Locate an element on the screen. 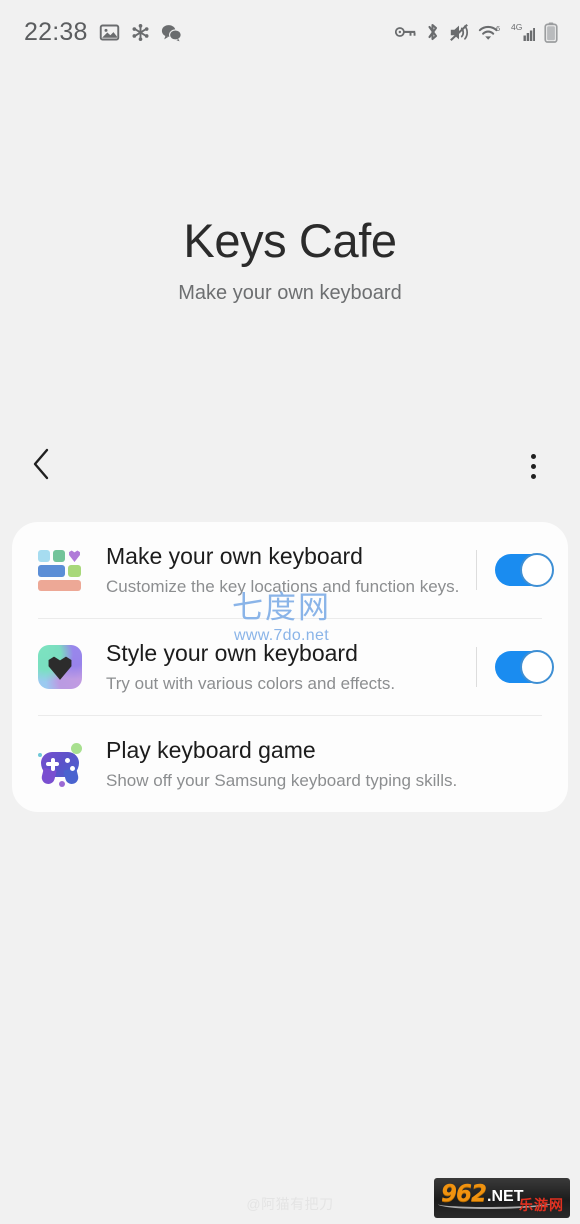 The height and width of the screenshot is (1224, 580). signal-4g-icon: 4G is located at coordinates (523, 32).